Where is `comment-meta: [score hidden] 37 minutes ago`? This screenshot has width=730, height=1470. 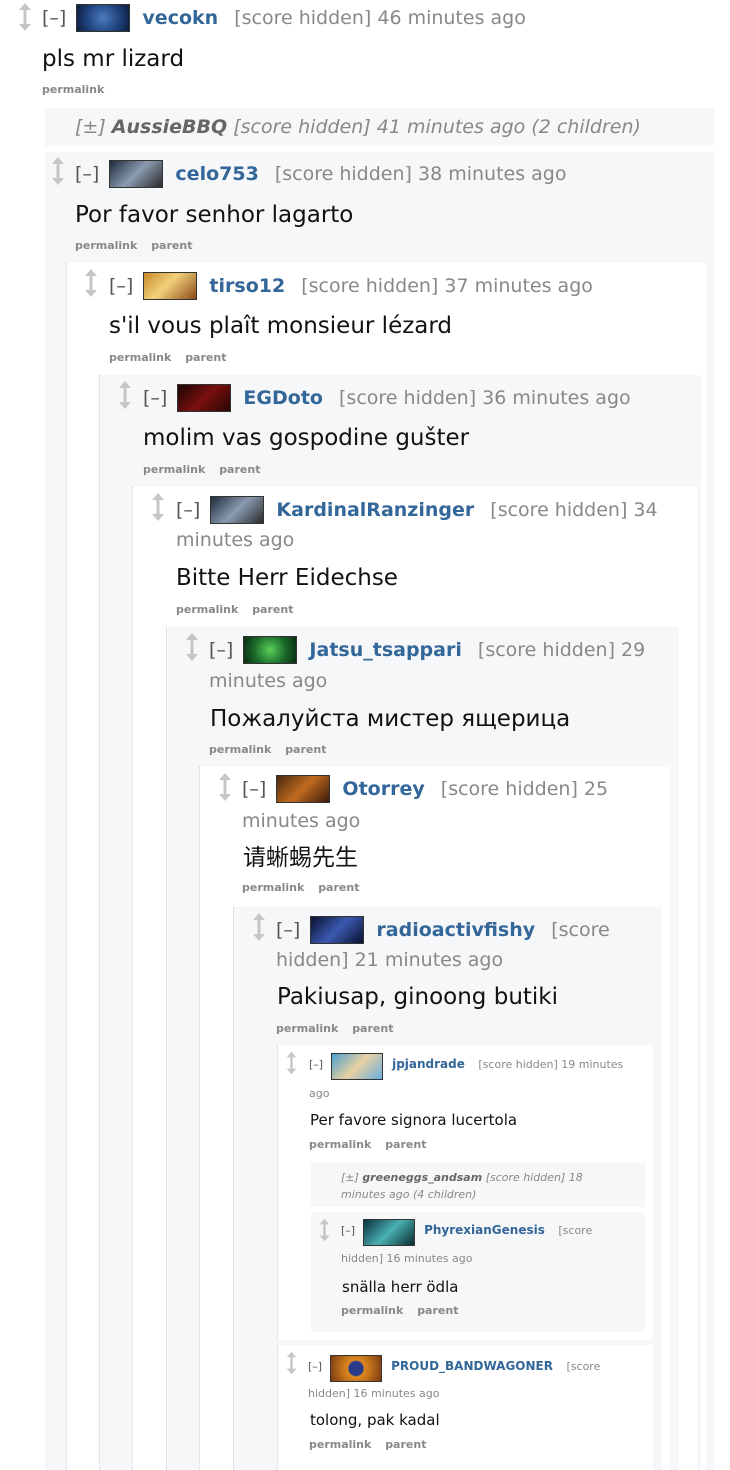
comment-meta: [score hidden] 37 minutes ago is located at coordinates (447, 286).